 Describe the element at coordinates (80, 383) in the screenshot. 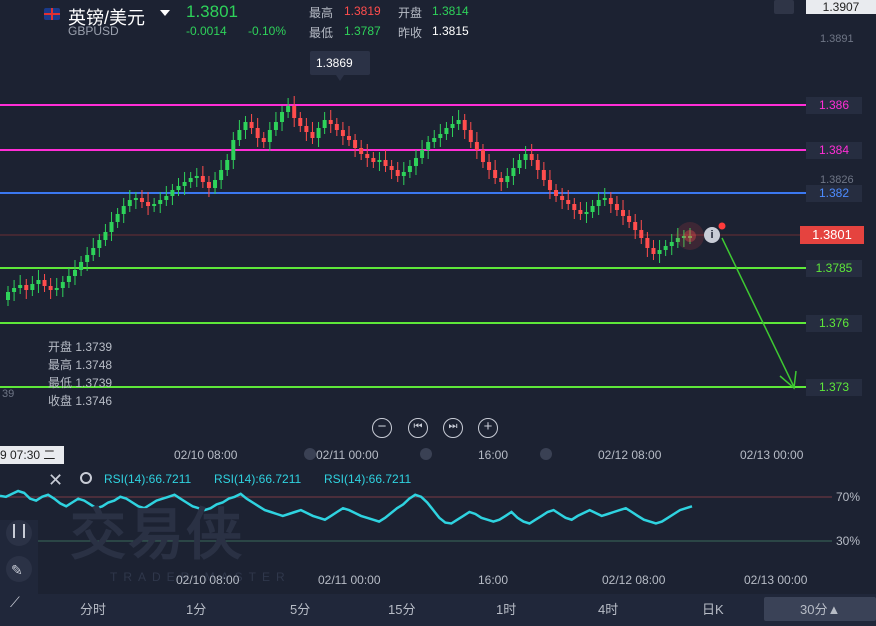

I see `ohlc-low: 最低 1.3739` at that location.